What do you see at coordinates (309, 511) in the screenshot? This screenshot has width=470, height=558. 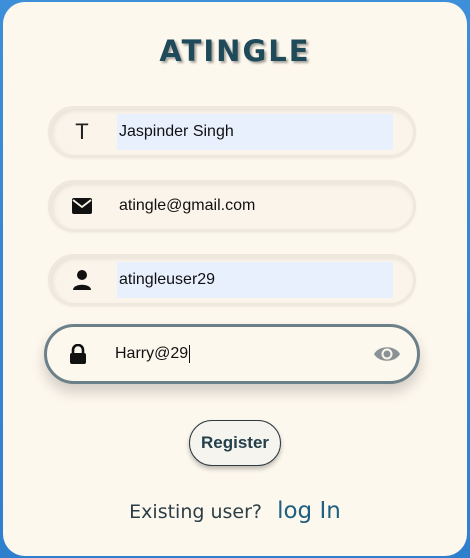 I see `login-link: log In` at bounding box center [309, 511].